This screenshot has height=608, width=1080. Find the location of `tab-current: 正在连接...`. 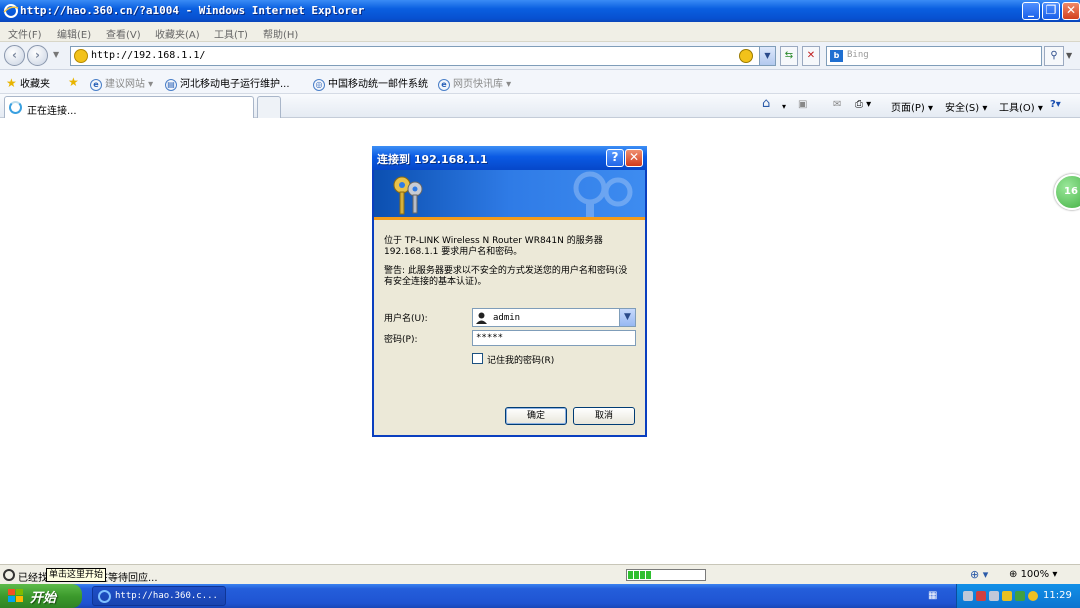

tab-current: 正在连接... is located at coordinates (129, 107).